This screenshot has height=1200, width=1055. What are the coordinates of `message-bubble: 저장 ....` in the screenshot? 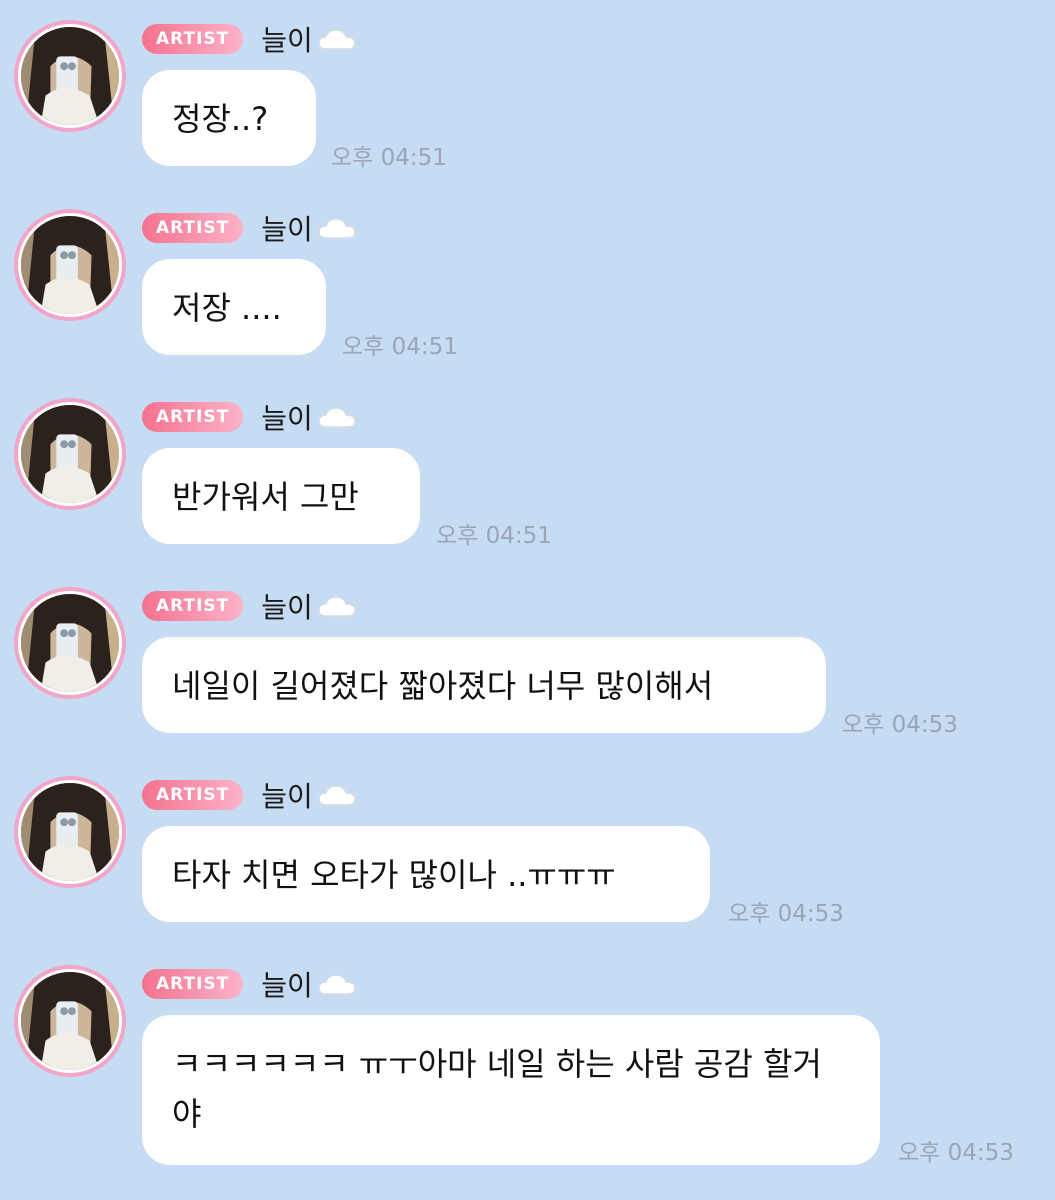 It's located at (234, 307).